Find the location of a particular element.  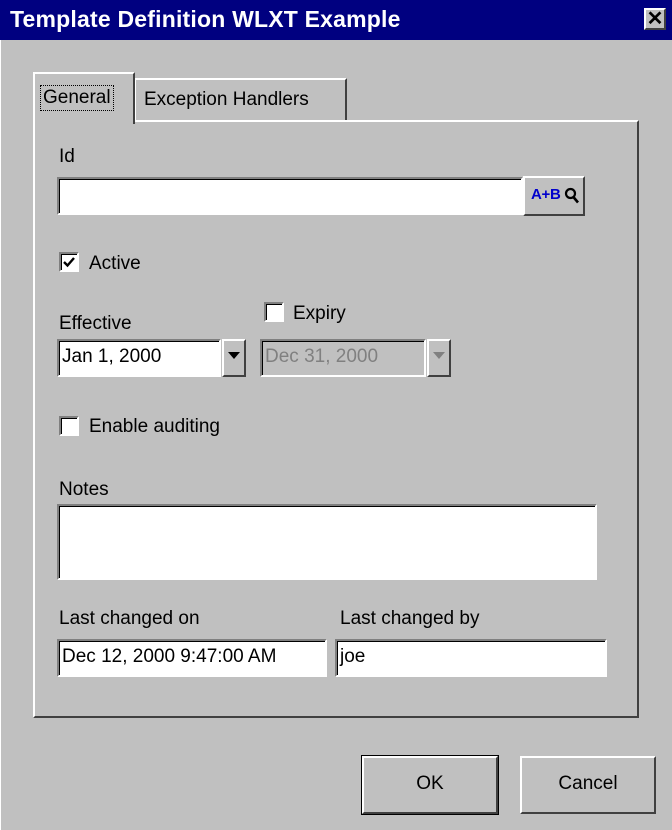

close-button: ✕ is located at coordinates (655, 19).